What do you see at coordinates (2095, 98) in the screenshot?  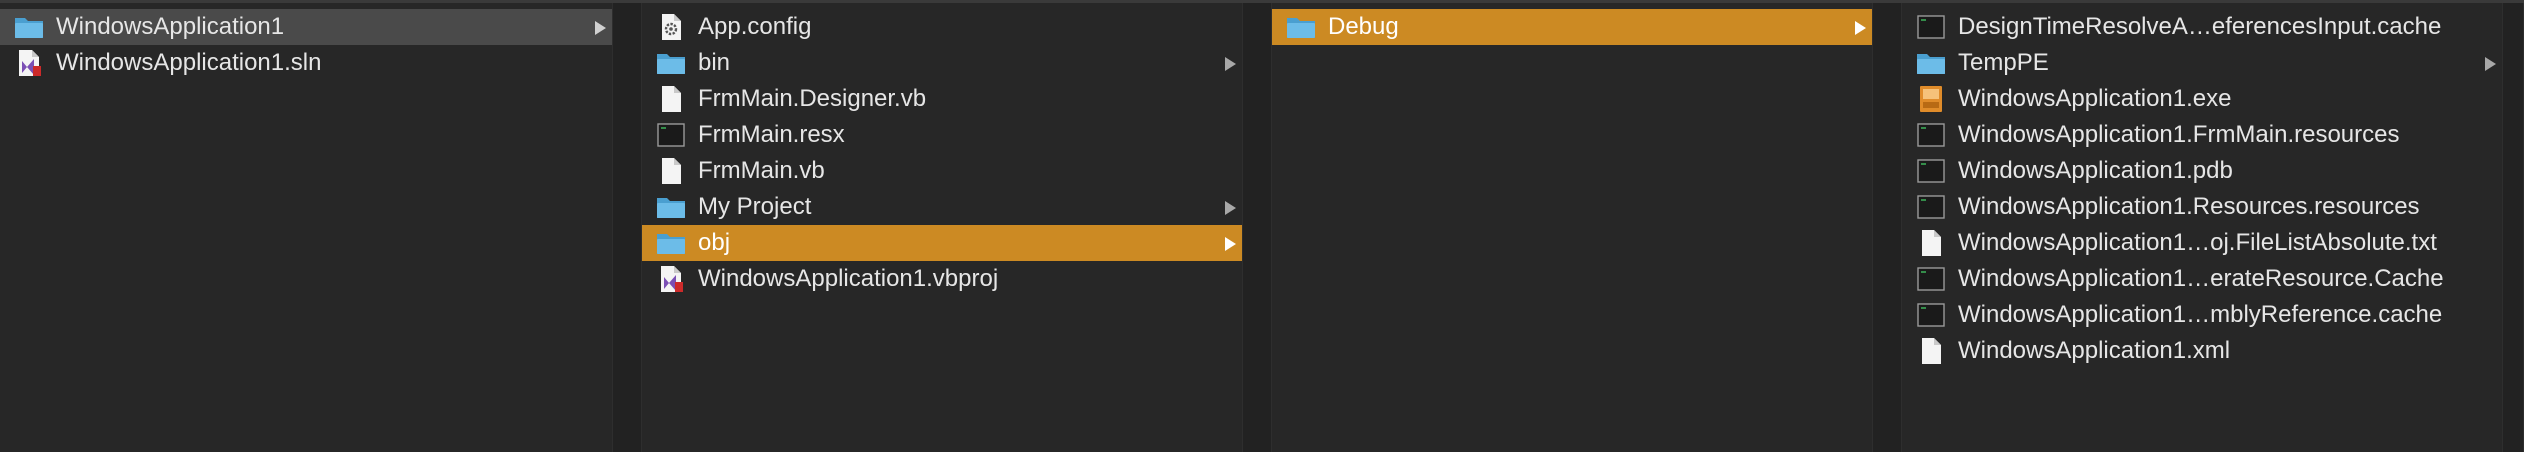 I see `file-item-label: WindowsApplication1.exe` at bounding box center [2095, 98].